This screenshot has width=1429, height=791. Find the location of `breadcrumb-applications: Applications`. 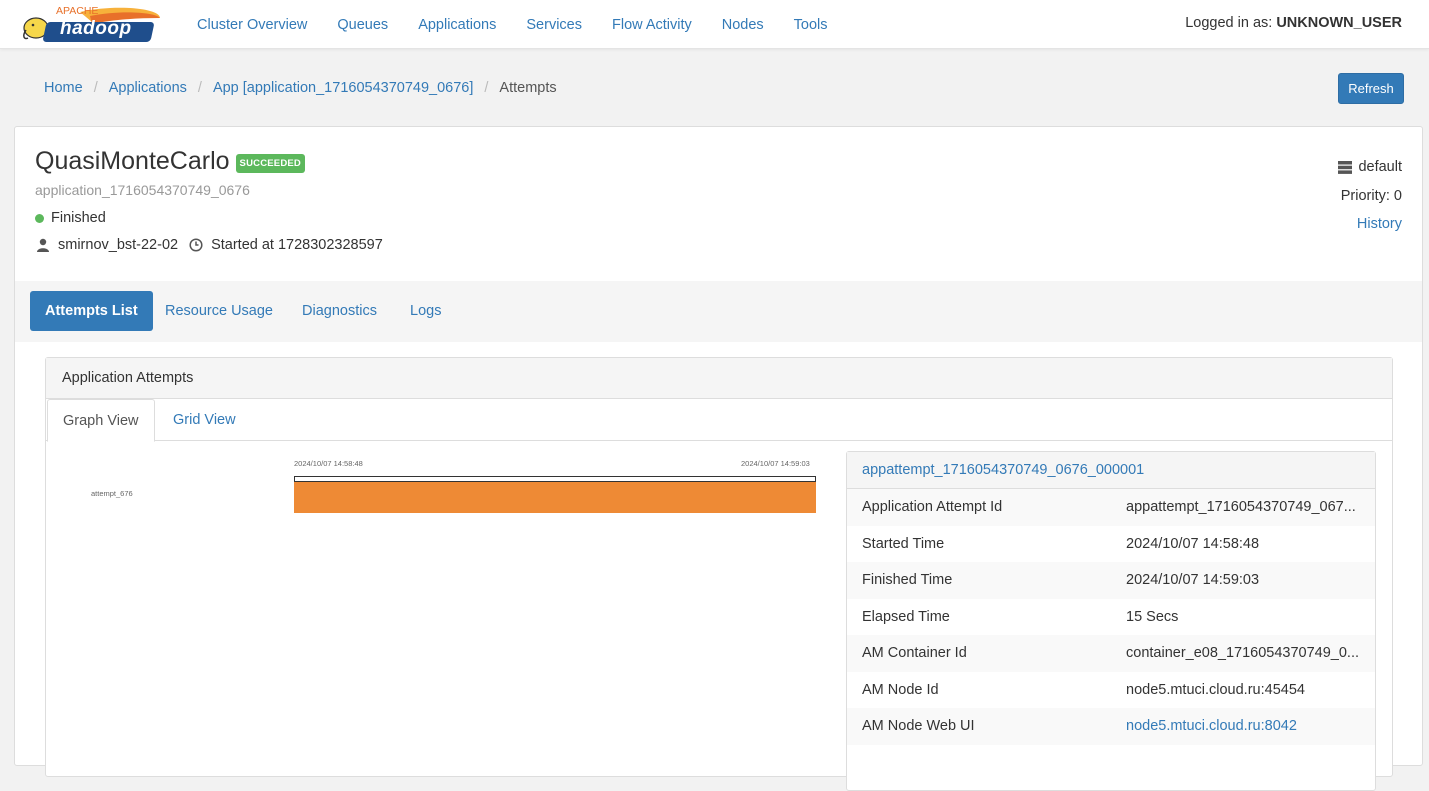

breadcrumb-applications: Applications is located at coordinates (148, 88).